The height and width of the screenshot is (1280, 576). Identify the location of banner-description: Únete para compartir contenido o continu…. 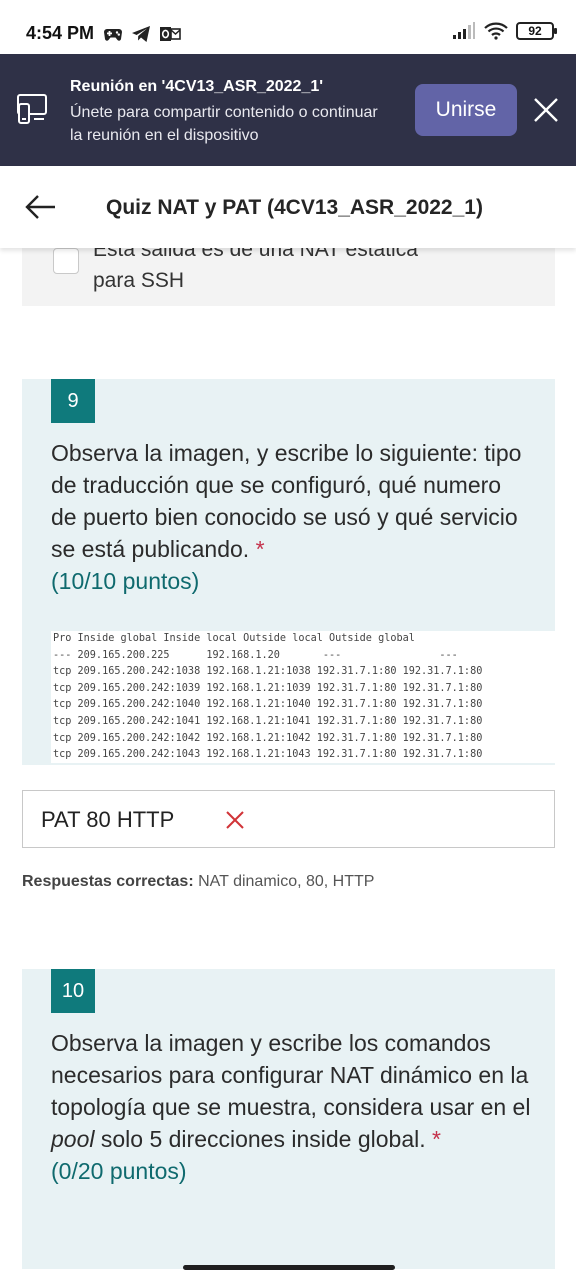
(224, 124).